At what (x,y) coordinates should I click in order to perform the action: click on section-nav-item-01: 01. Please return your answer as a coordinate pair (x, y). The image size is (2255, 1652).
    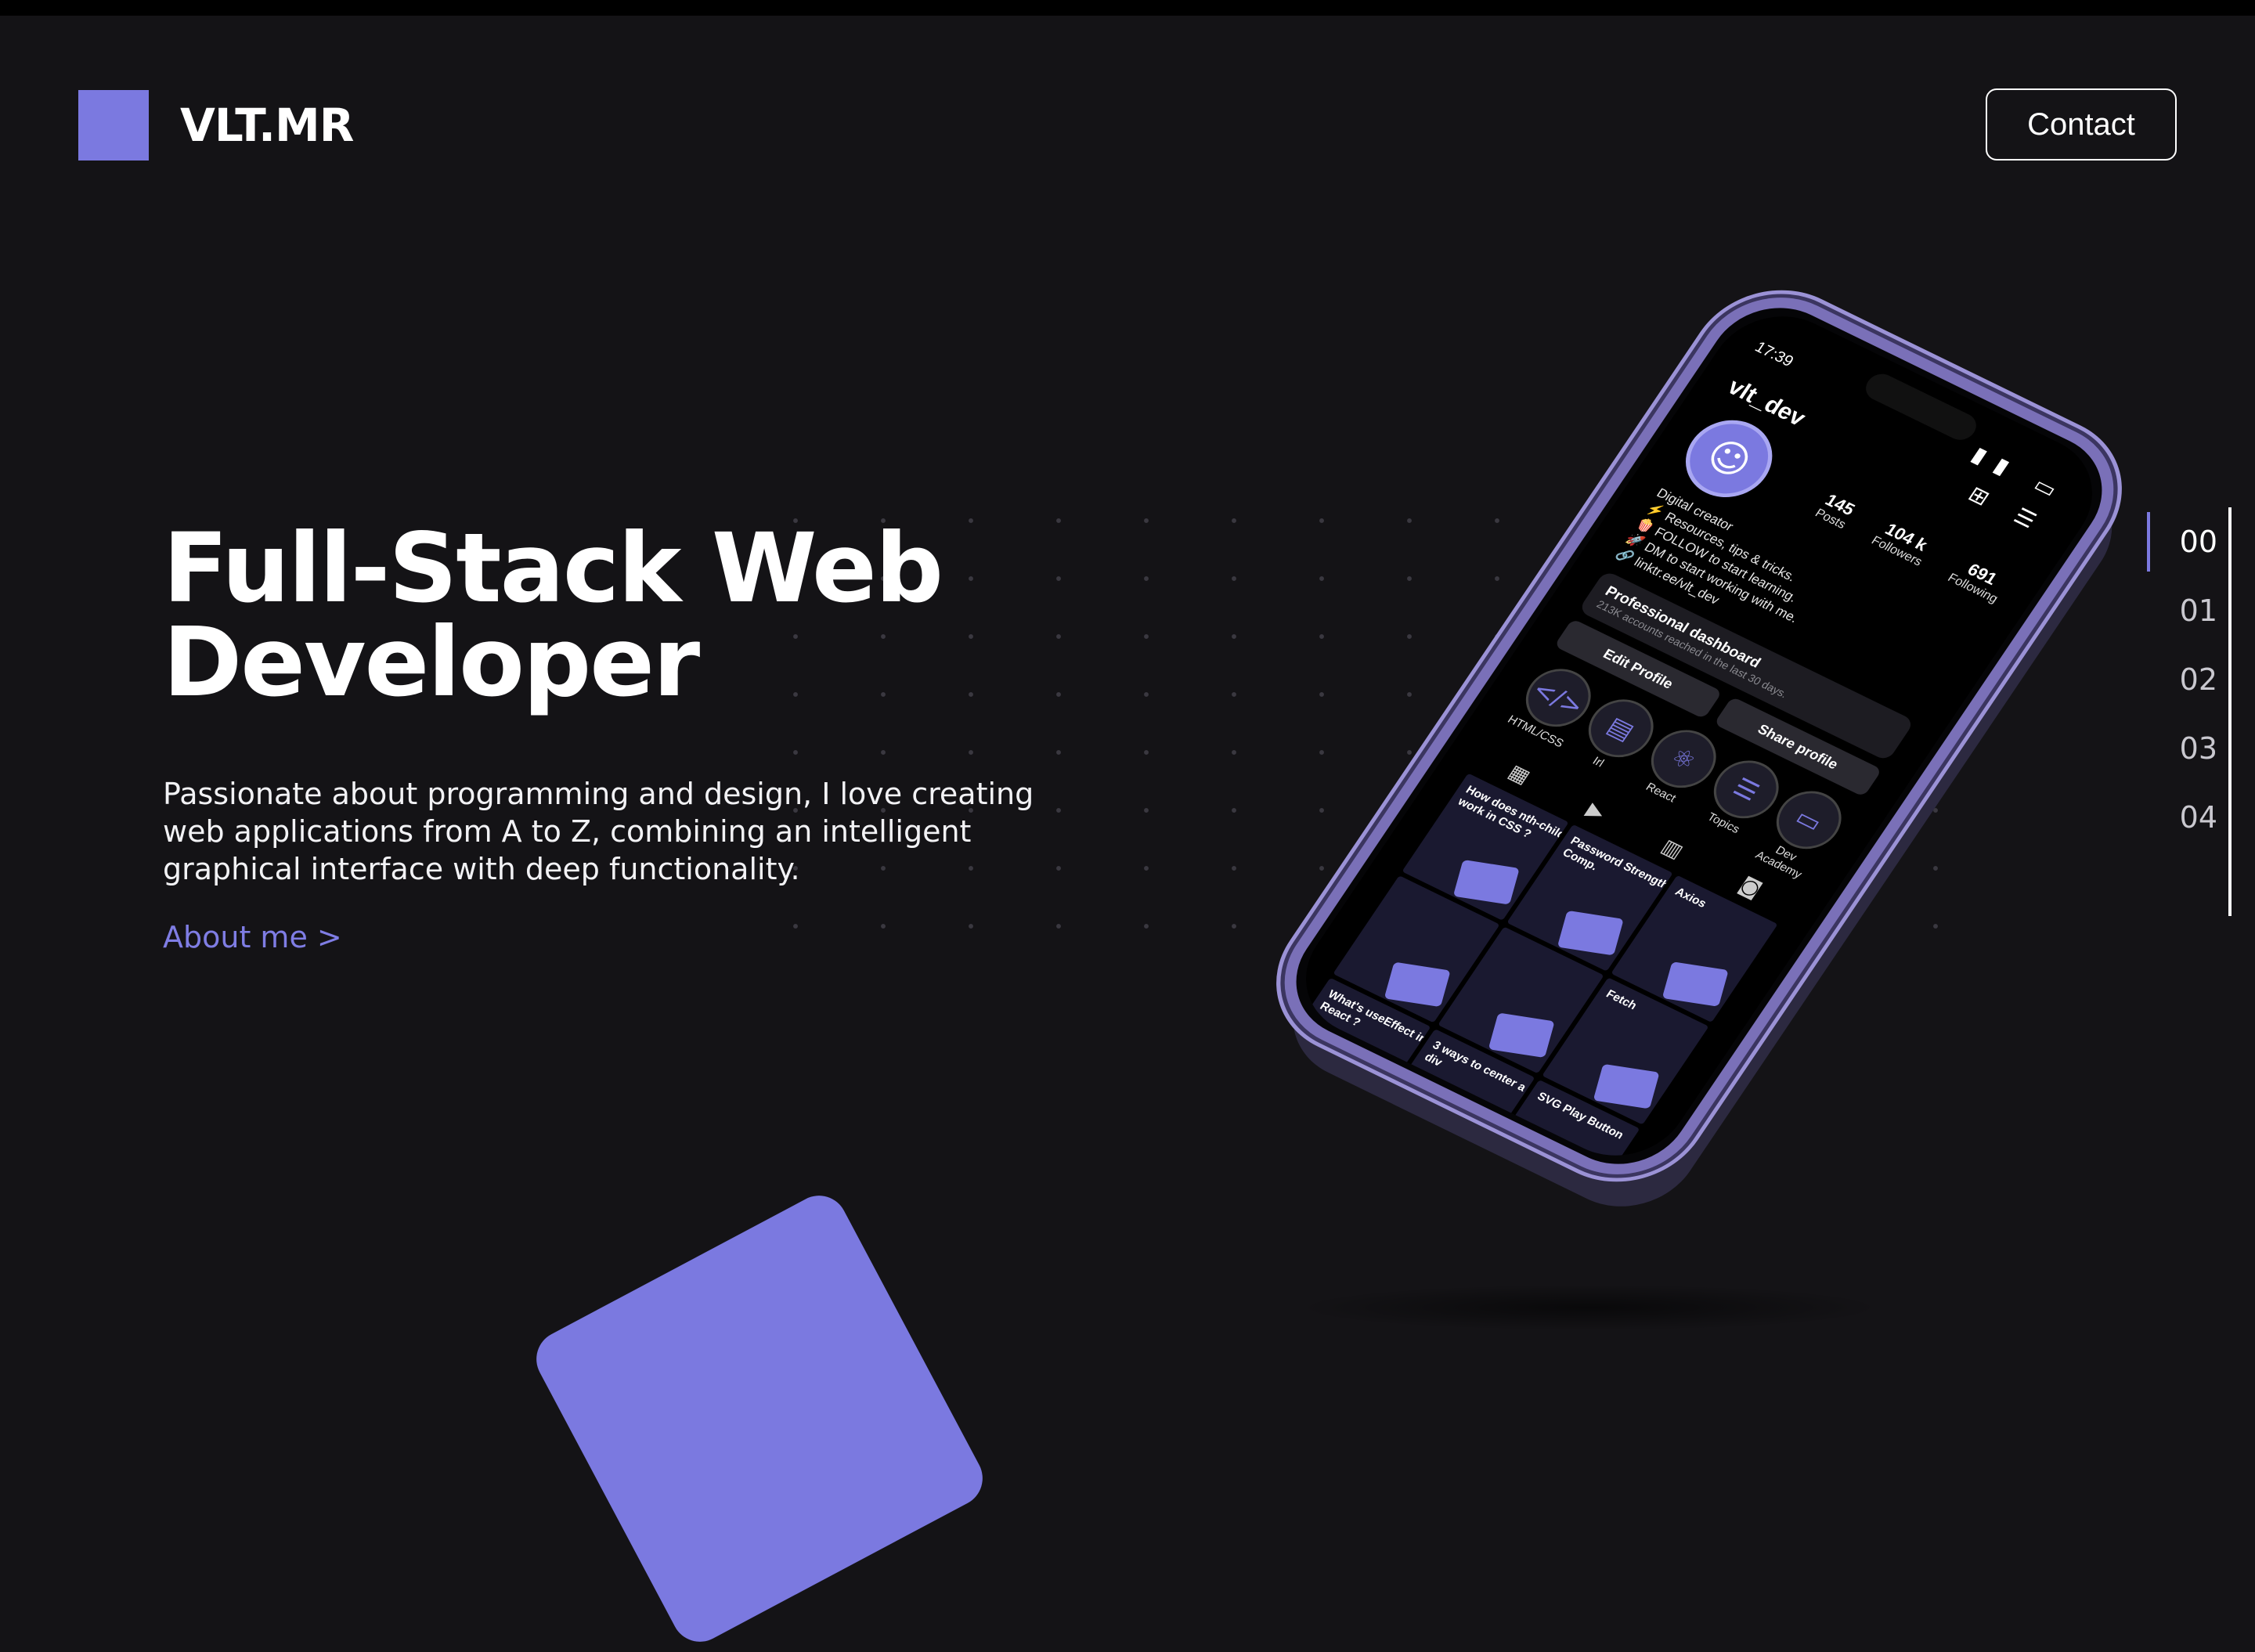
    Looking at the image, I should click on (2184, 610).